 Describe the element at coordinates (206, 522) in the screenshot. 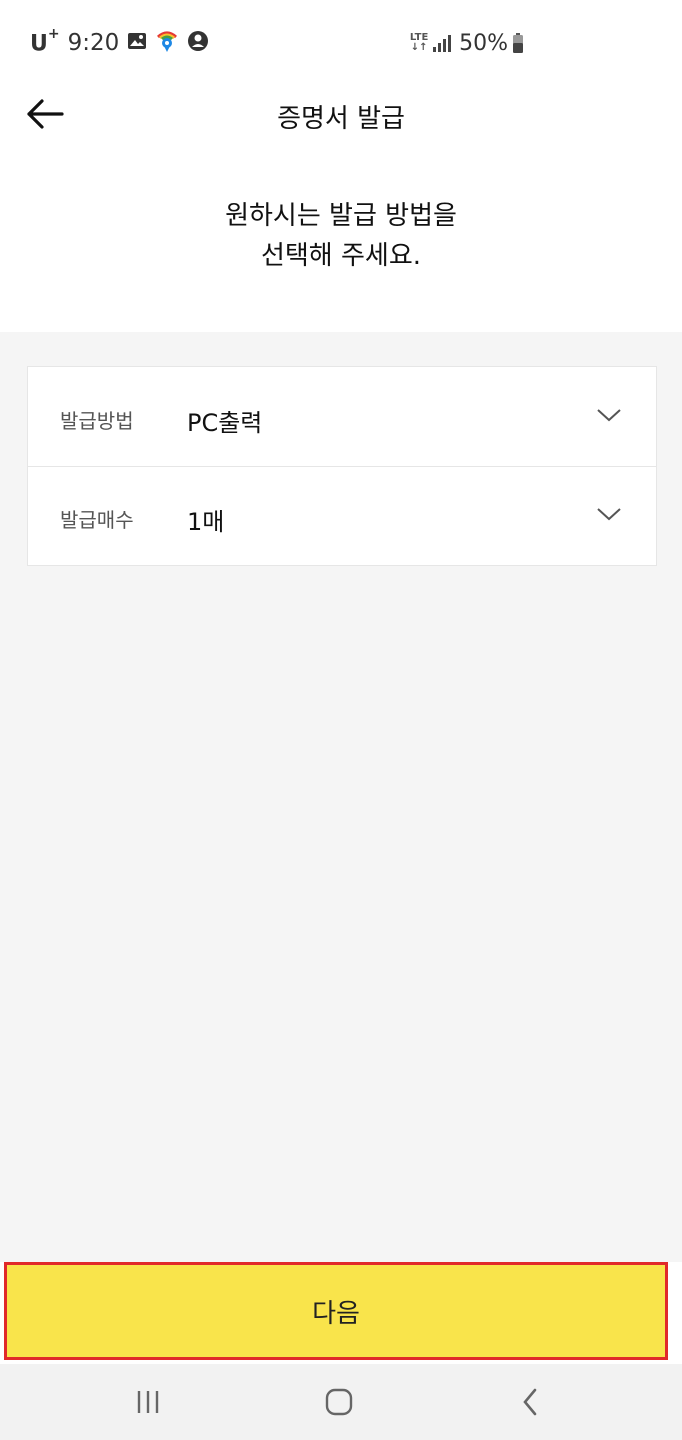

I see `issue-count-value: 1매` at that location.